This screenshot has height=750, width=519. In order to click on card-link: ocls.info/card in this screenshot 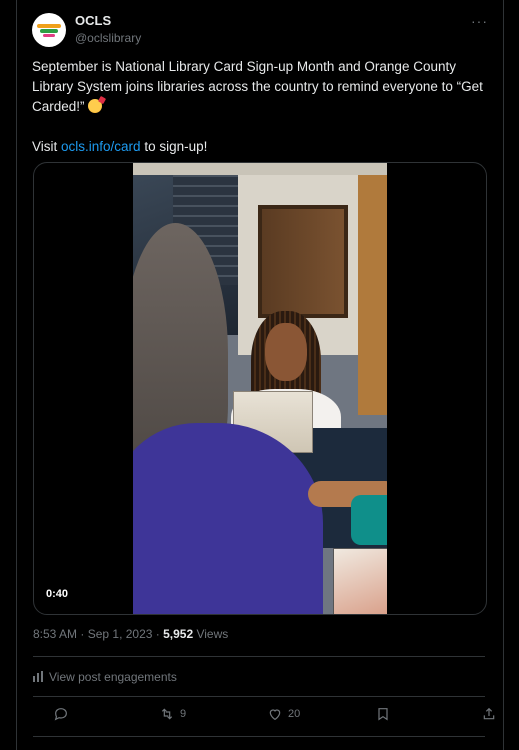, I will do `click(101, 146)`.